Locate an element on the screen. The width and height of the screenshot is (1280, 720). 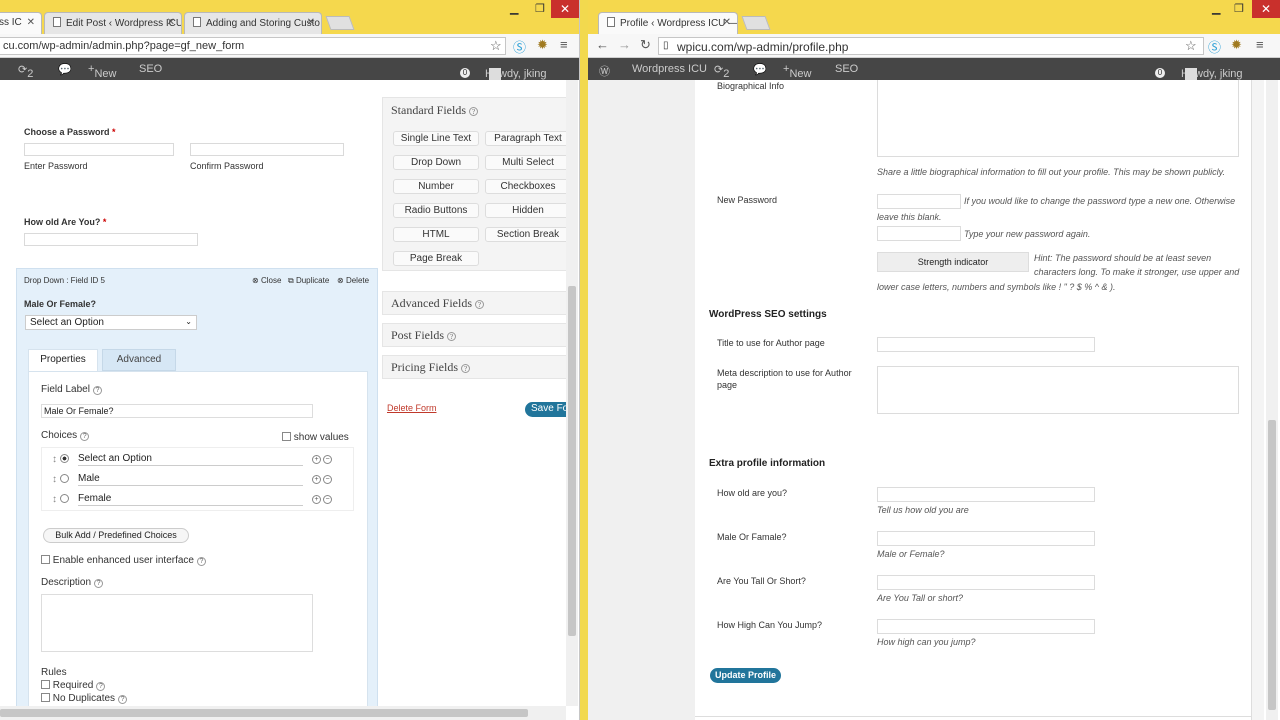
browser-tab-2: Edit Post ‹ Wordpress ICU ✕ is located at coordinates (113, 23).